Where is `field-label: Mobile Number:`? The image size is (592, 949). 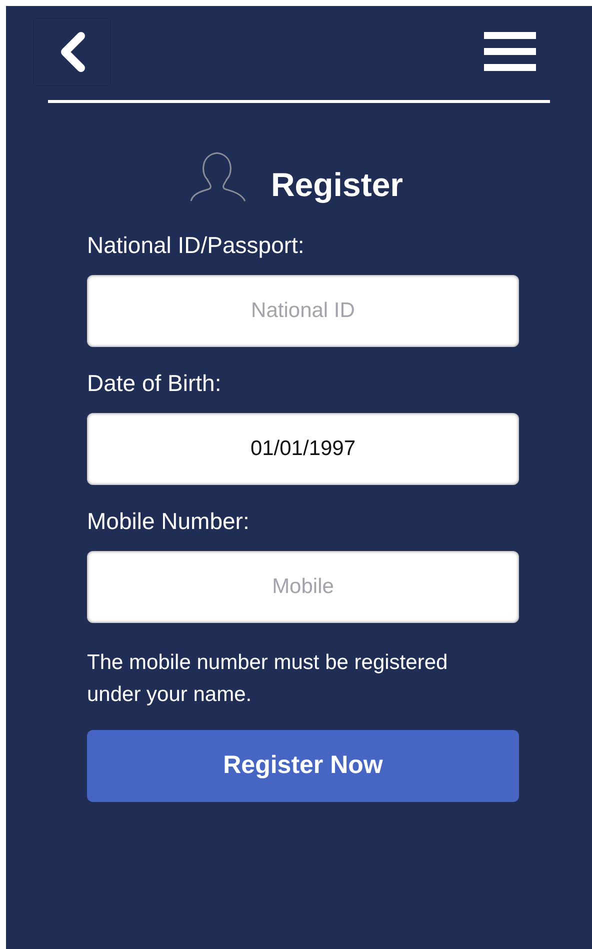 field-label: Mobile Number: is located at coordinates (168, 521).